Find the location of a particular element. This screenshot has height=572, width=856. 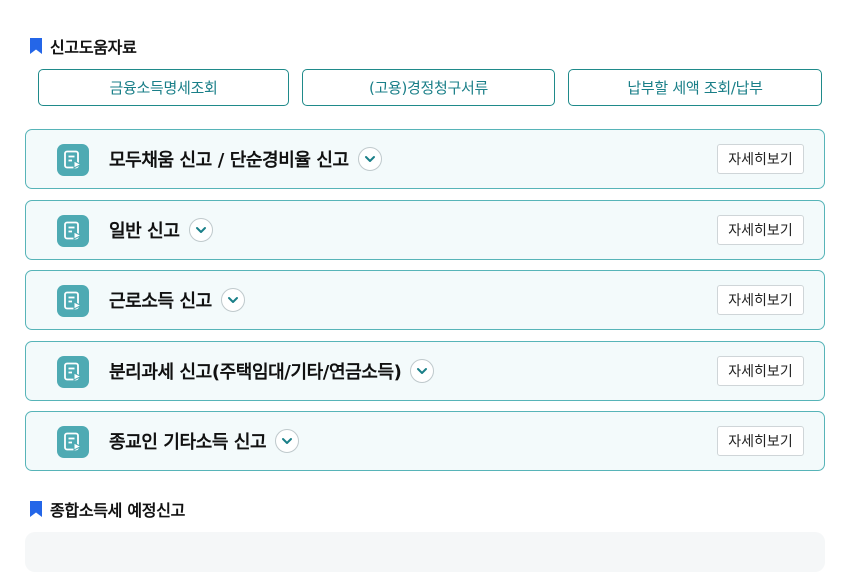

report-type-card: 근로소득 신고 자세히보기 is located at coordinates (425, 300).